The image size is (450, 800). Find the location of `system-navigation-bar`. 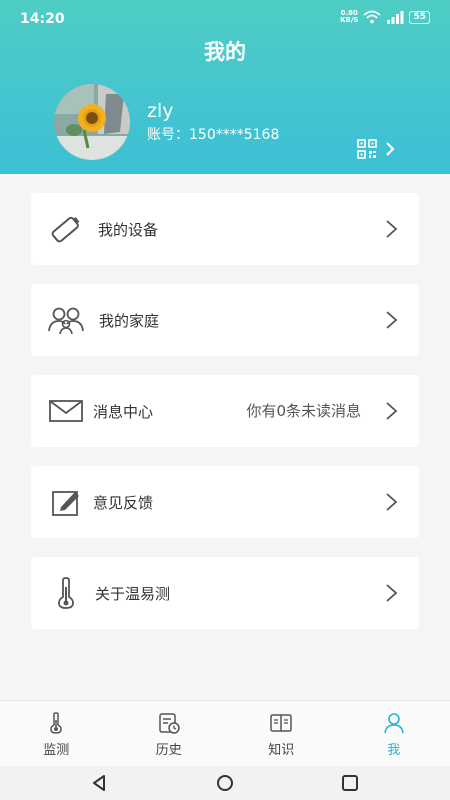

system-navigation-bar is located at coordinates (225, 783).